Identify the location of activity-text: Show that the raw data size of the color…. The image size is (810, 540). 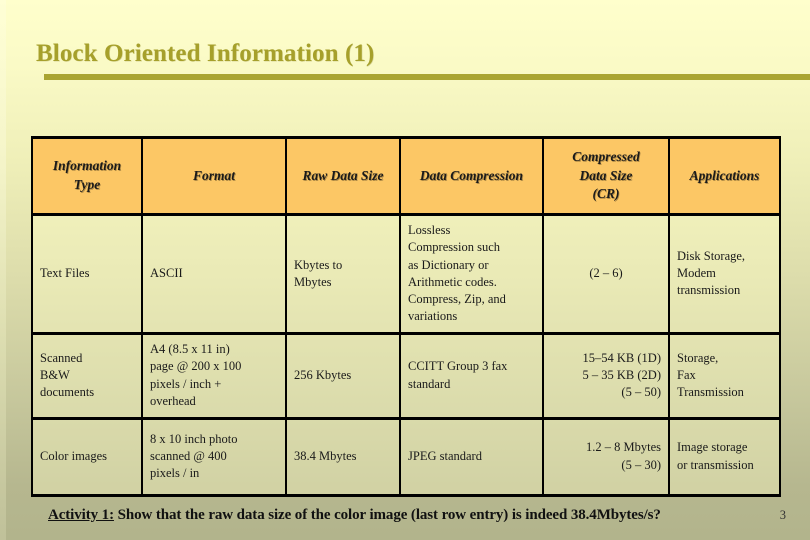
(387, 515).